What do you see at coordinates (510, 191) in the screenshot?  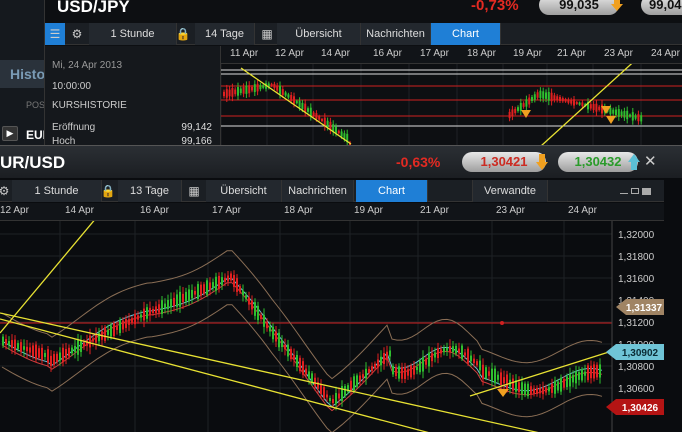 I see `related-button: Verwandte` at bounding box center [510, 191].